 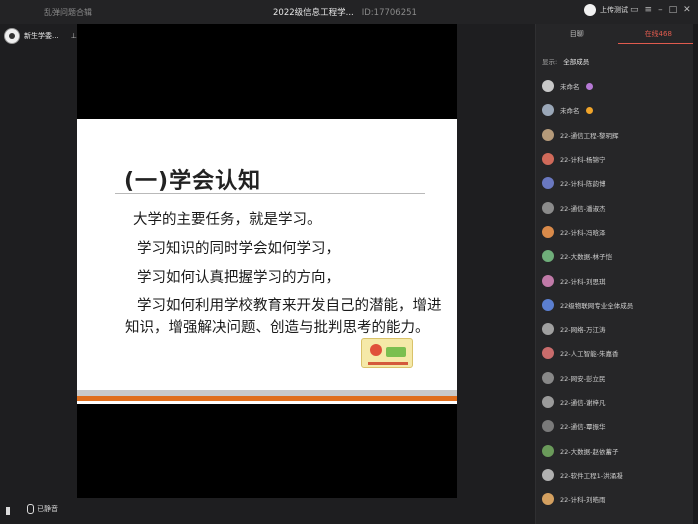 I want to click on member-name: 22-软件工程1-洪涌凝, so click(x=591, y=475).